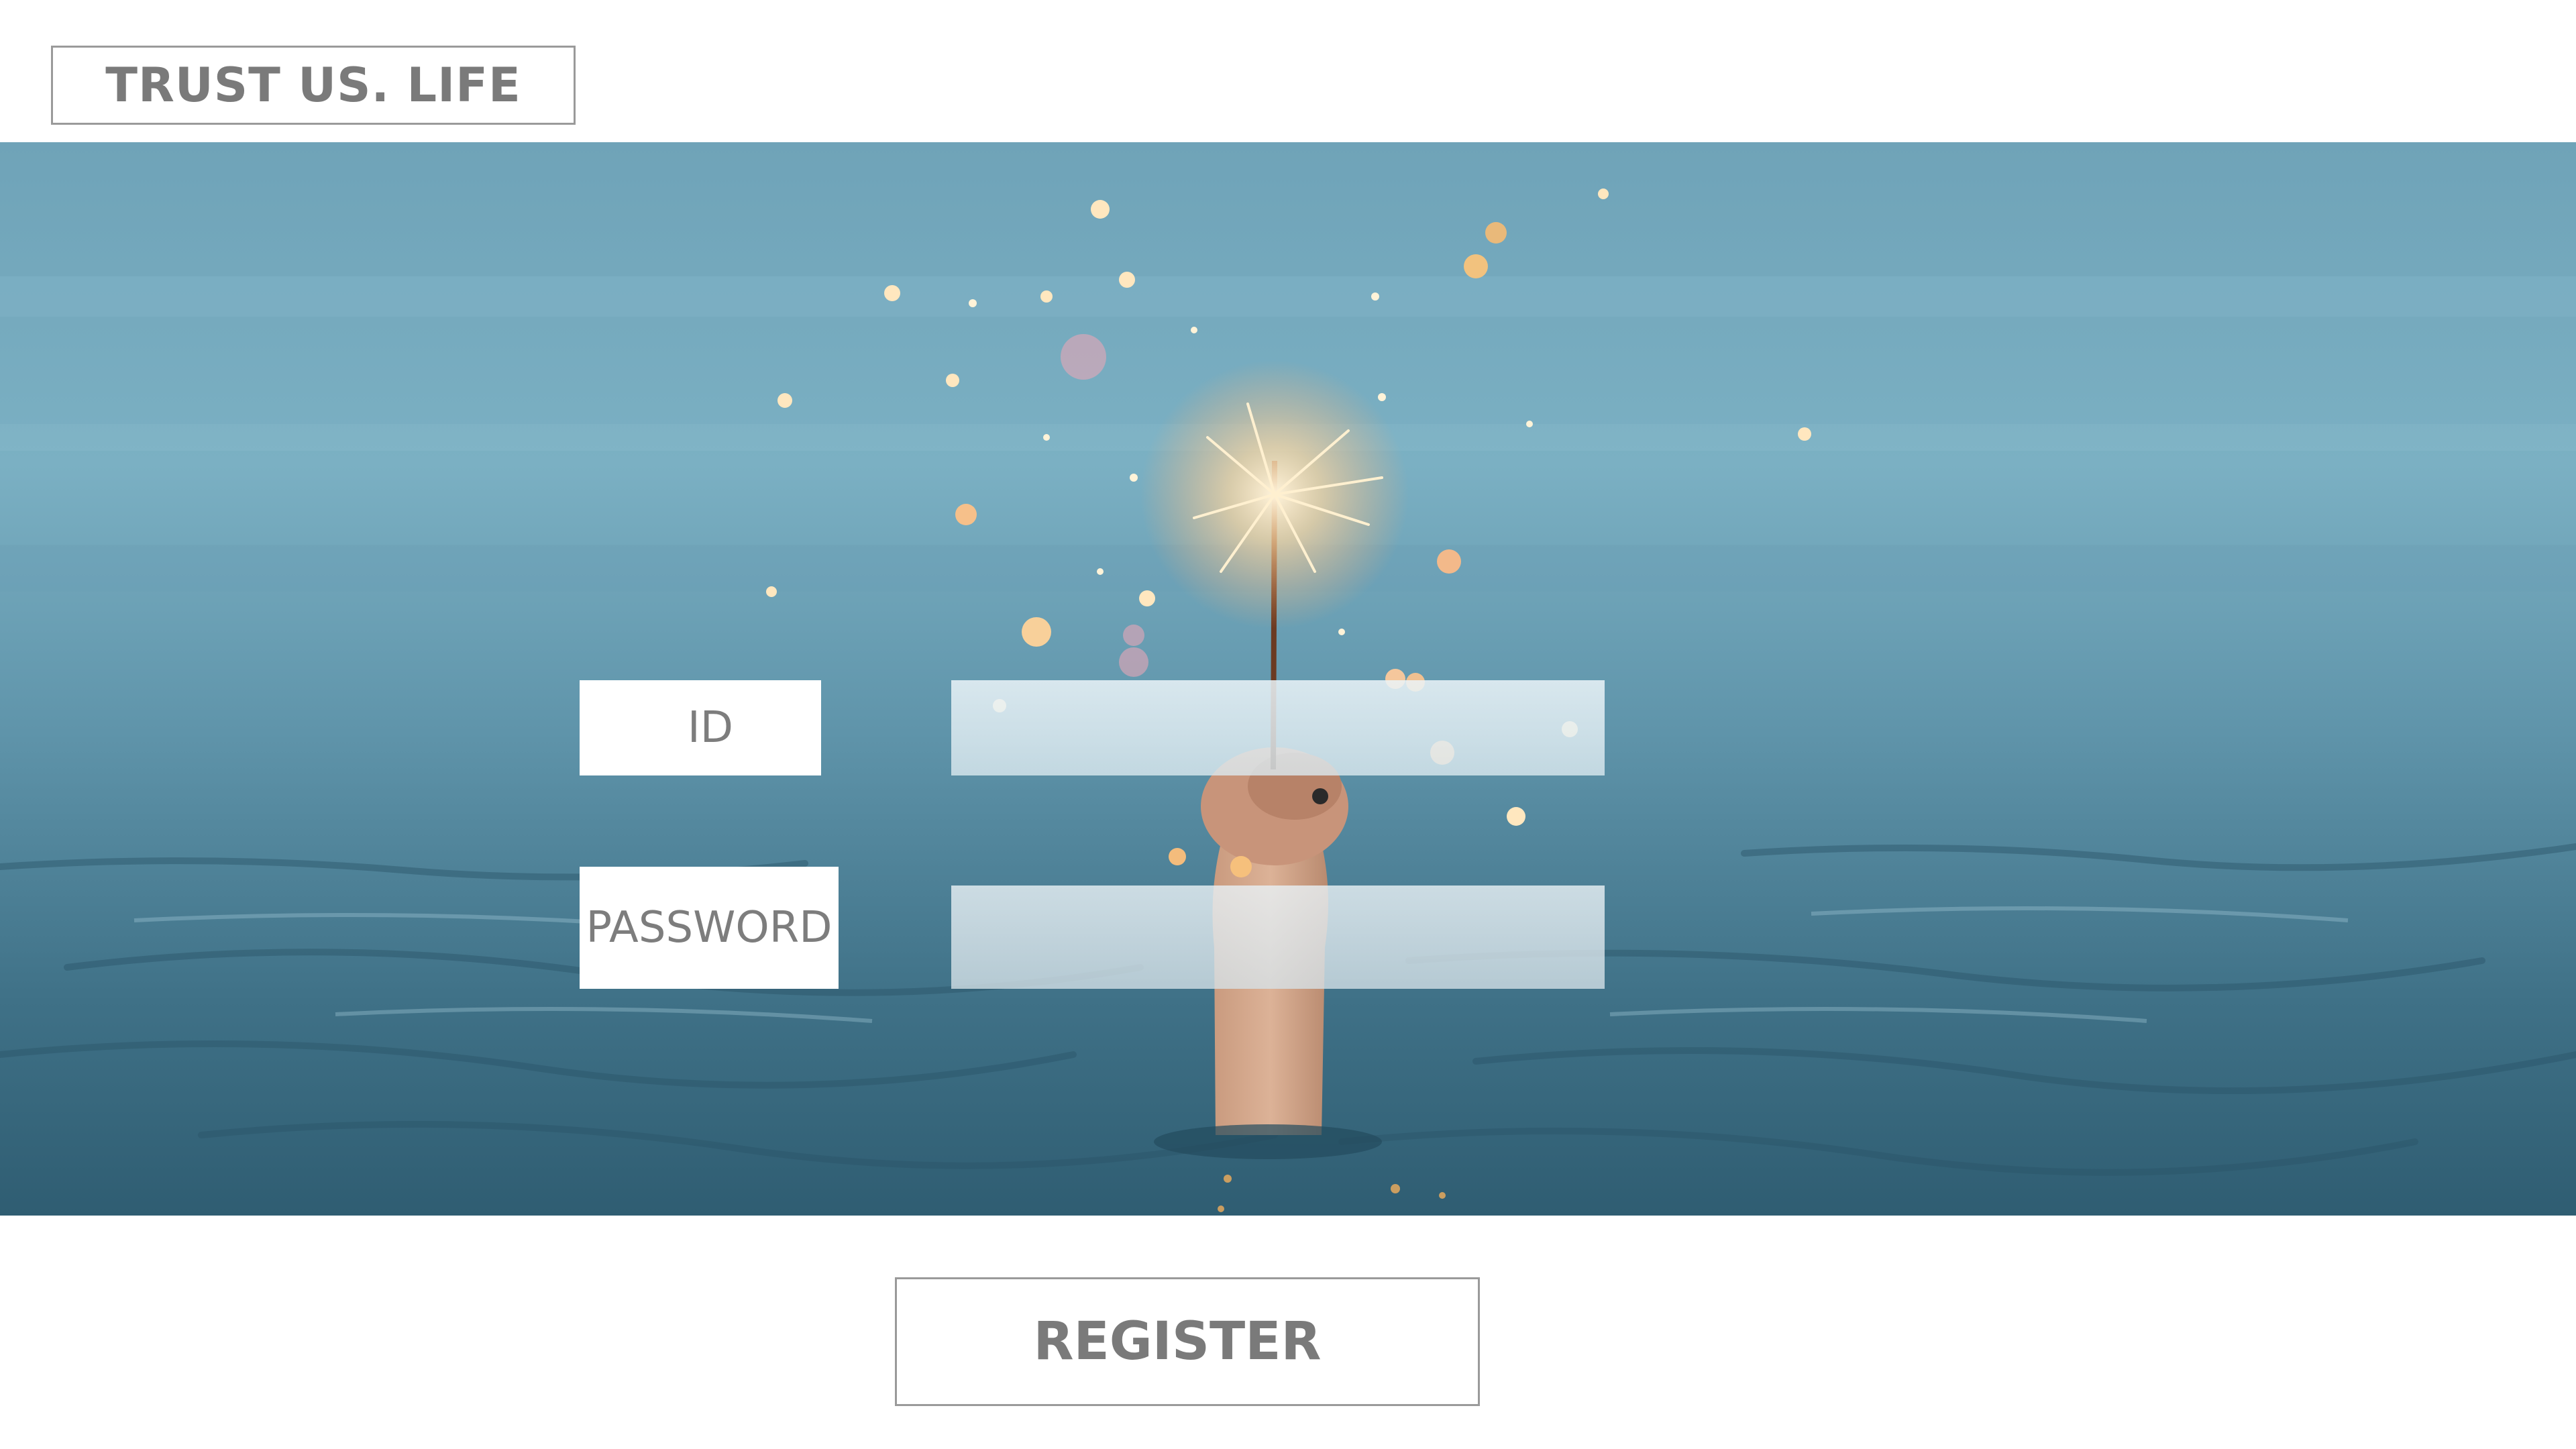 The width and height of the screenshot is (2576, 1449). I want to click on brand-name: TRUST US. LIFE, so click(313, 85).